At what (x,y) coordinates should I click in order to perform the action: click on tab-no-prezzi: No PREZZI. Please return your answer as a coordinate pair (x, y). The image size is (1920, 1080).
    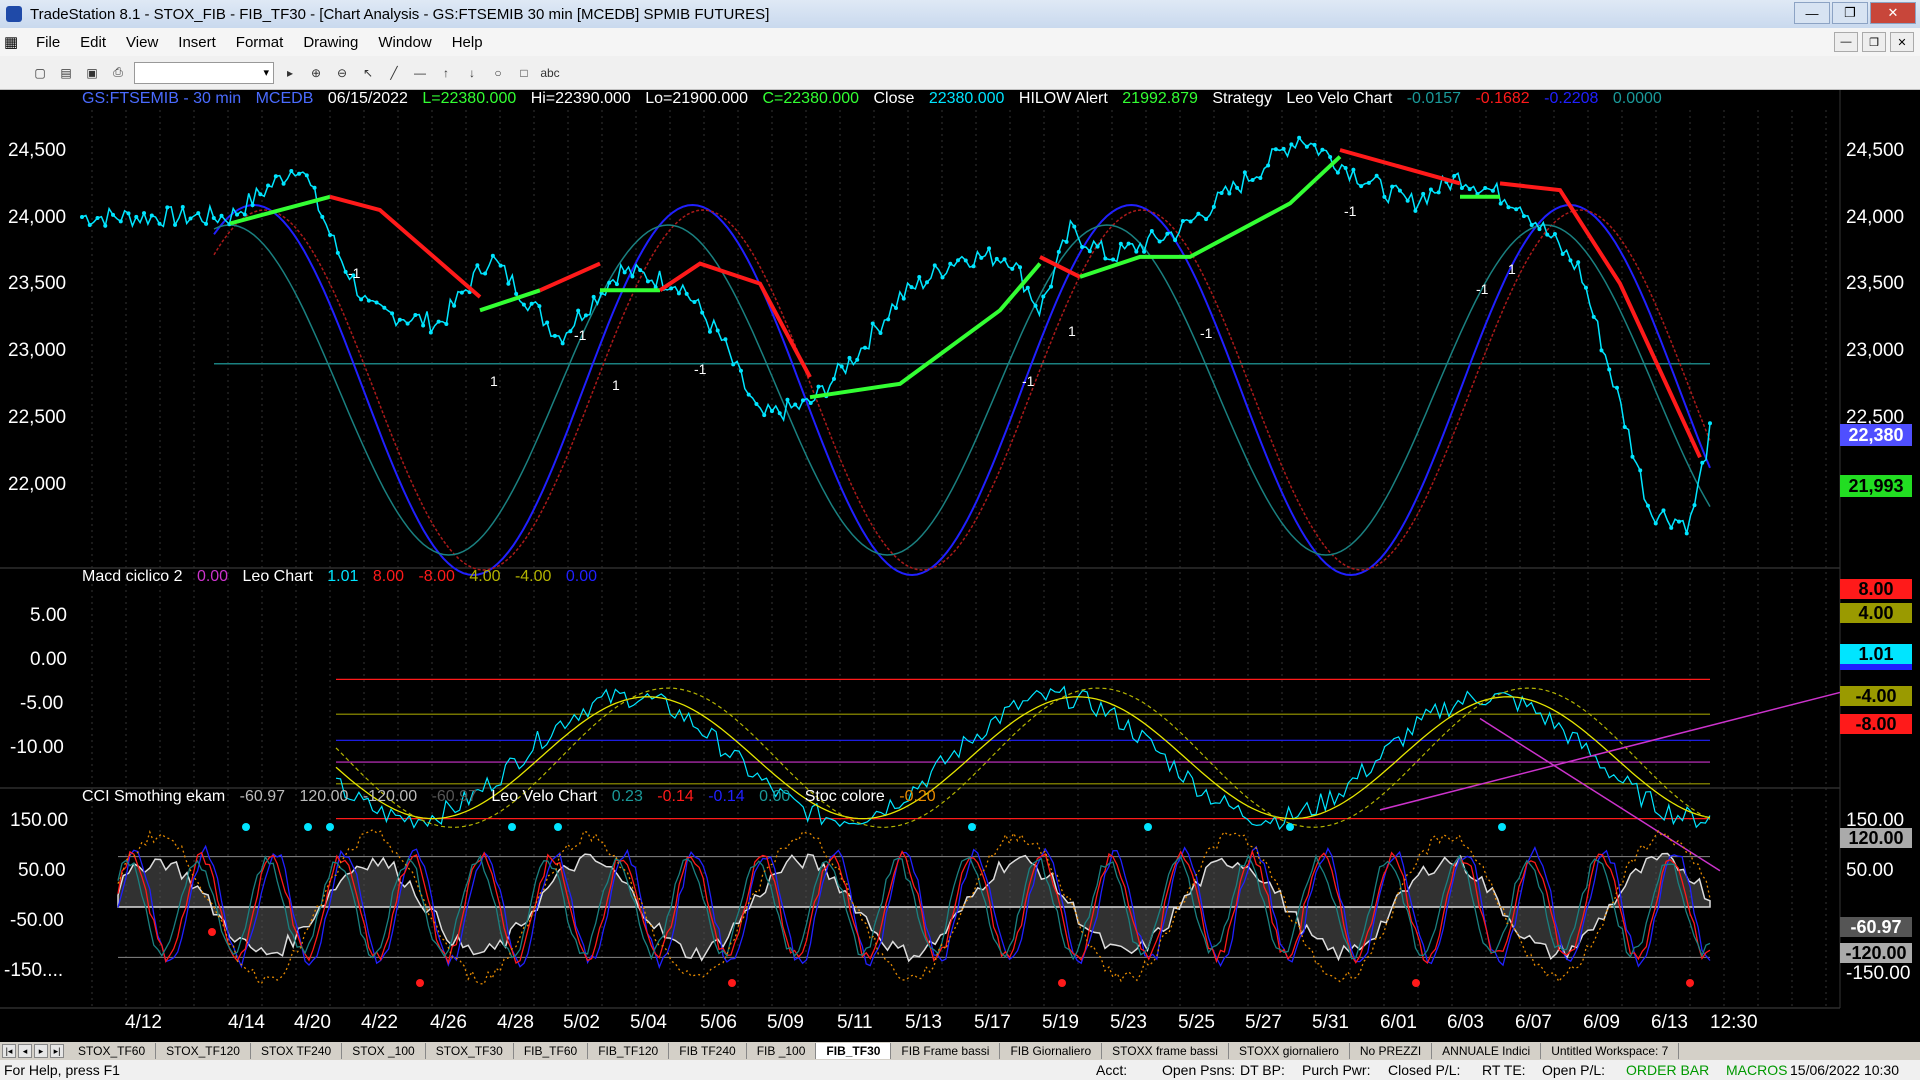
    Looking at the image, I should click on (1391, 1051).